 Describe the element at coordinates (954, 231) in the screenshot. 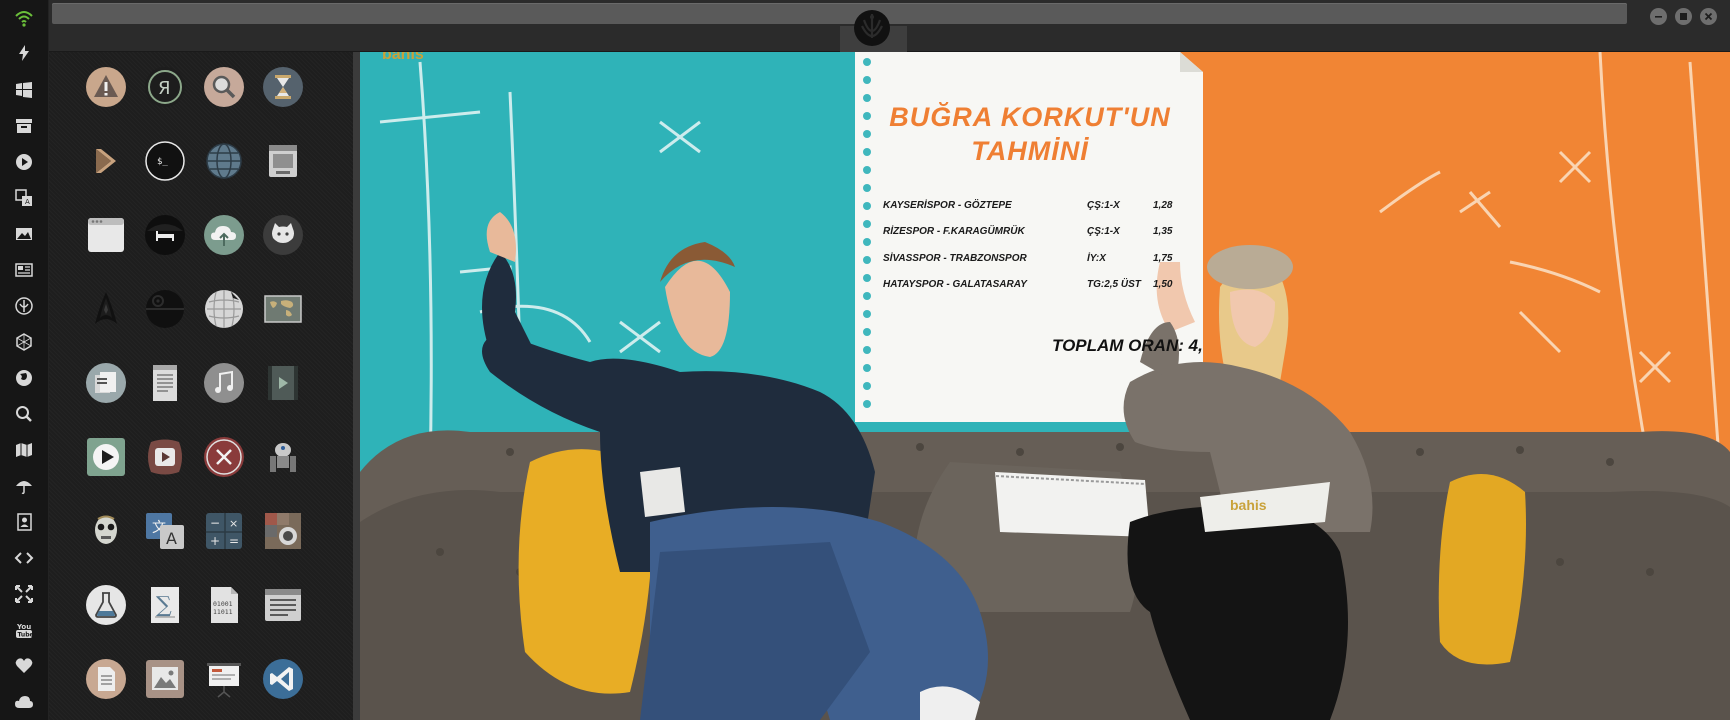

I see `bet-match: RİZESPOR - F.KARAGÜMRÜK` at that location.